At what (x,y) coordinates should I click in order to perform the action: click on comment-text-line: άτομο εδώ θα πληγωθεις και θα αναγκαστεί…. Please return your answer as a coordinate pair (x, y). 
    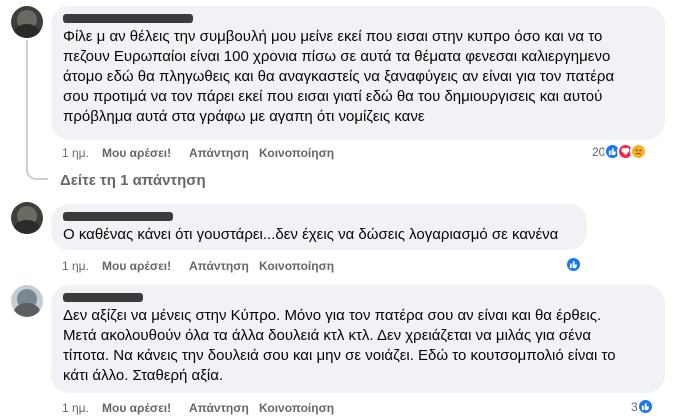
    Looking at the image, I should click on (339, 76).